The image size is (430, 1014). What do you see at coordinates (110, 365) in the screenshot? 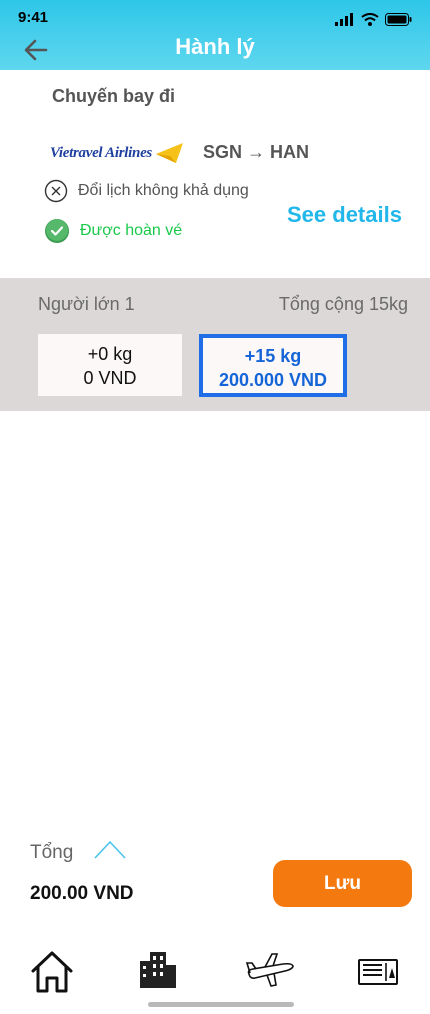
I see `baggage-option-0kg: +0 kg 0 VND` at bounding box center [110, 365].